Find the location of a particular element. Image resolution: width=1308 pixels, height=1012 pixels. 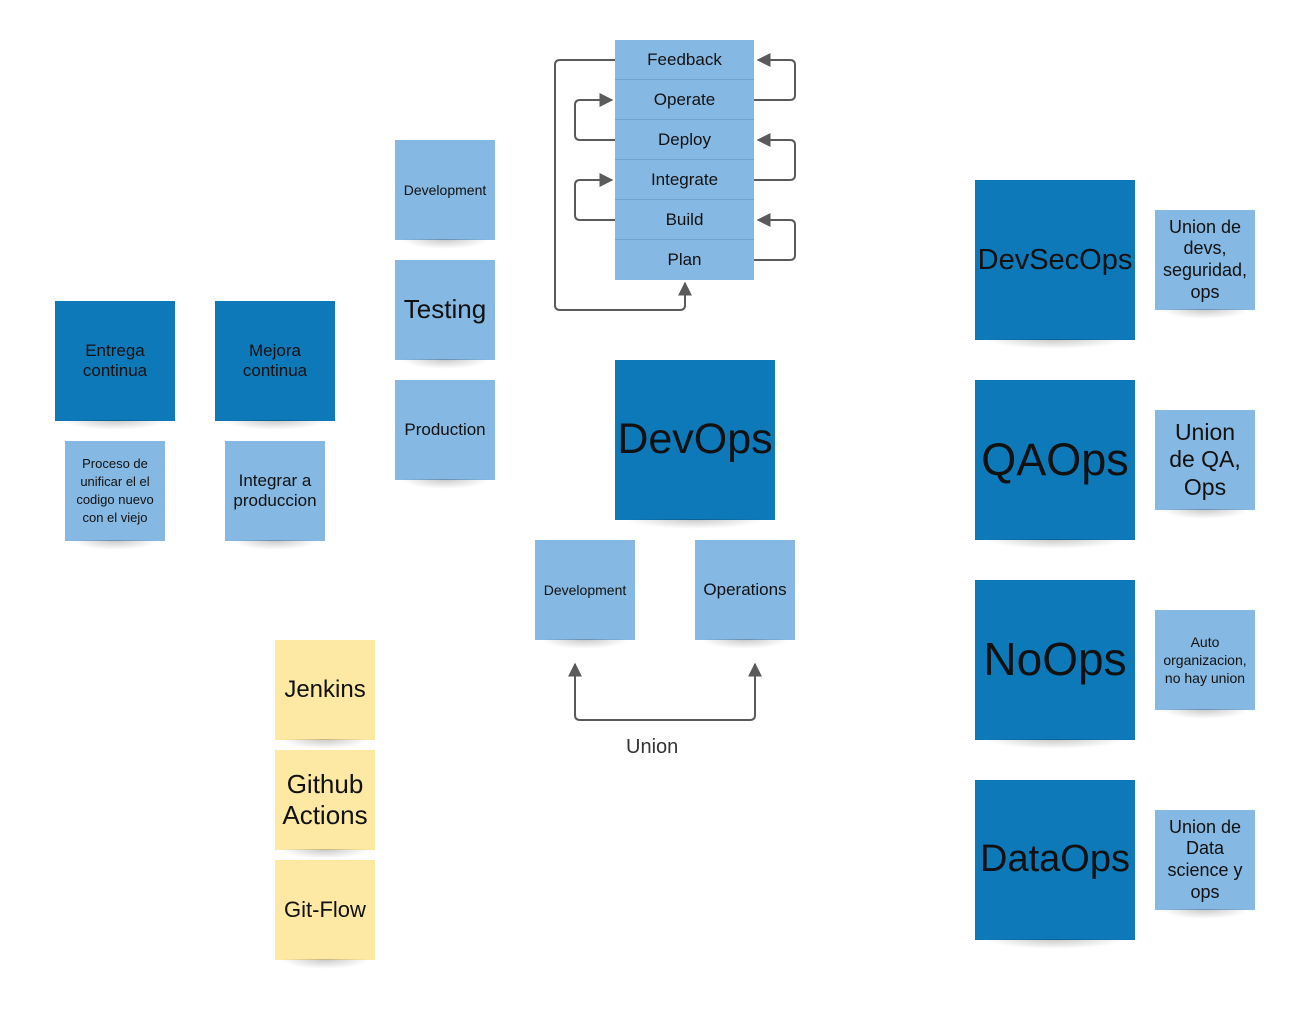

tool-jenkins: Jenkins is located at coordinates (325, 694).